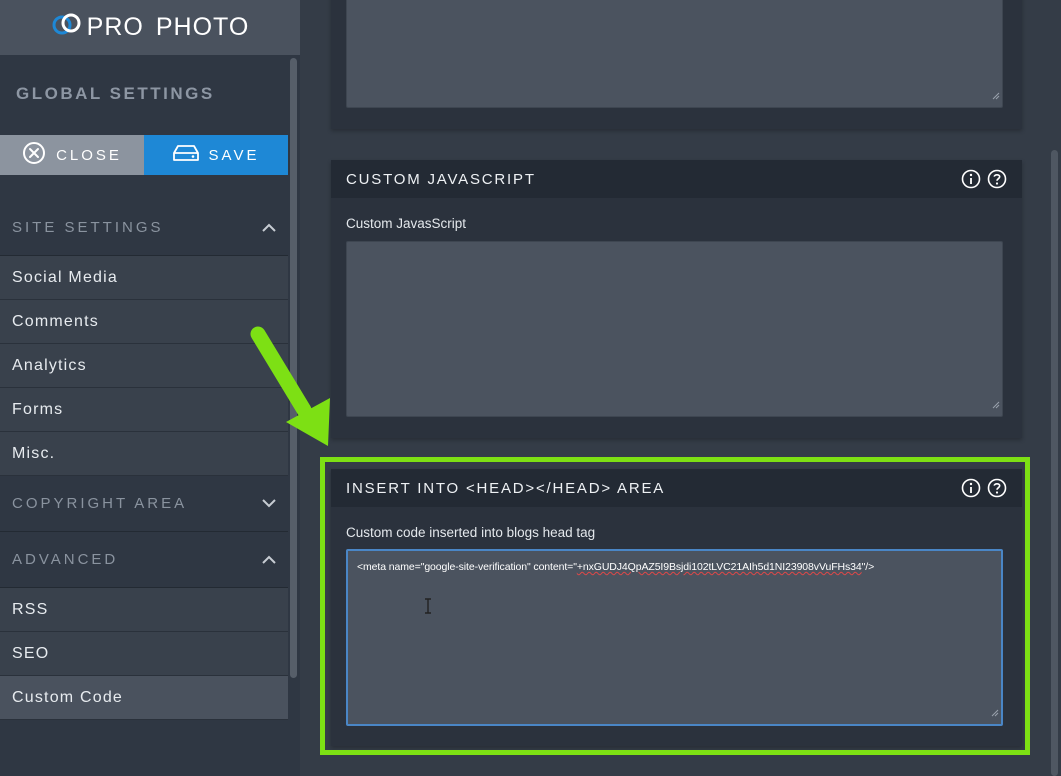  Describe the element at coordinates (65, 559) in the screenshot. I see `section-label: ADVANCED` at that location.